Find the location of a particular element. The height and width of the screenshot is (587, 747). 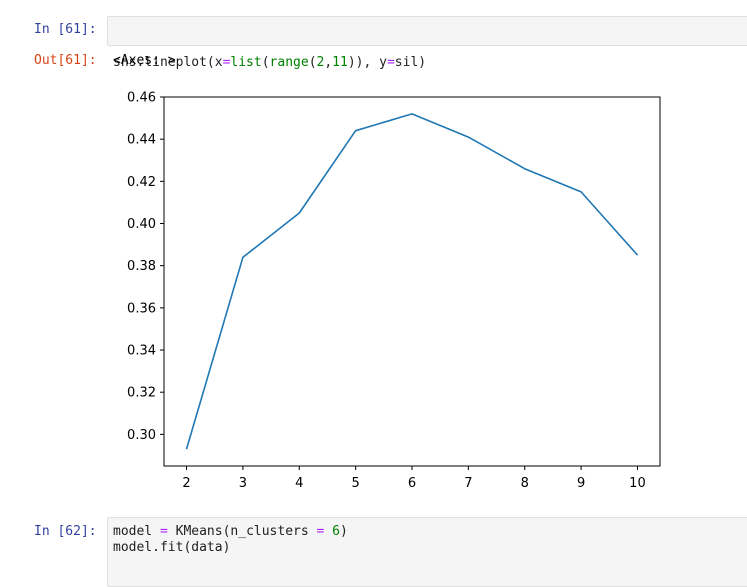

x-tick-label: 2 is located at coordinates (186, 483).